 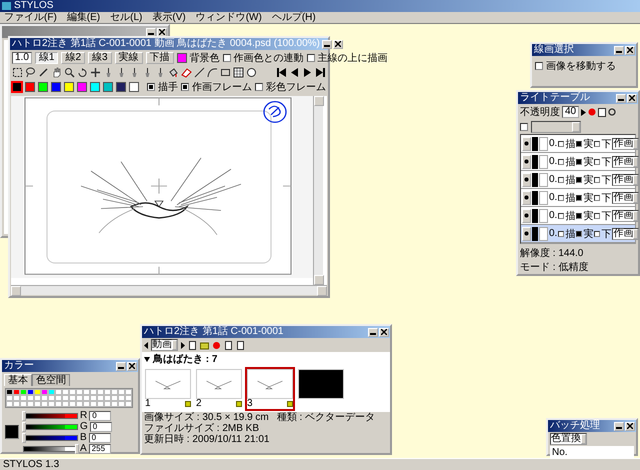 I want to click on line-button: 線3, so click(x=100, y=58).